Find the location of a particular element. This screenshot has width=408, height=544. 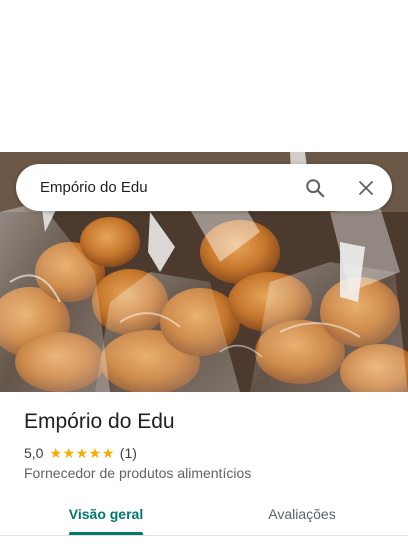

search-input: Empório do Edu is located at coordinates (94, 187).